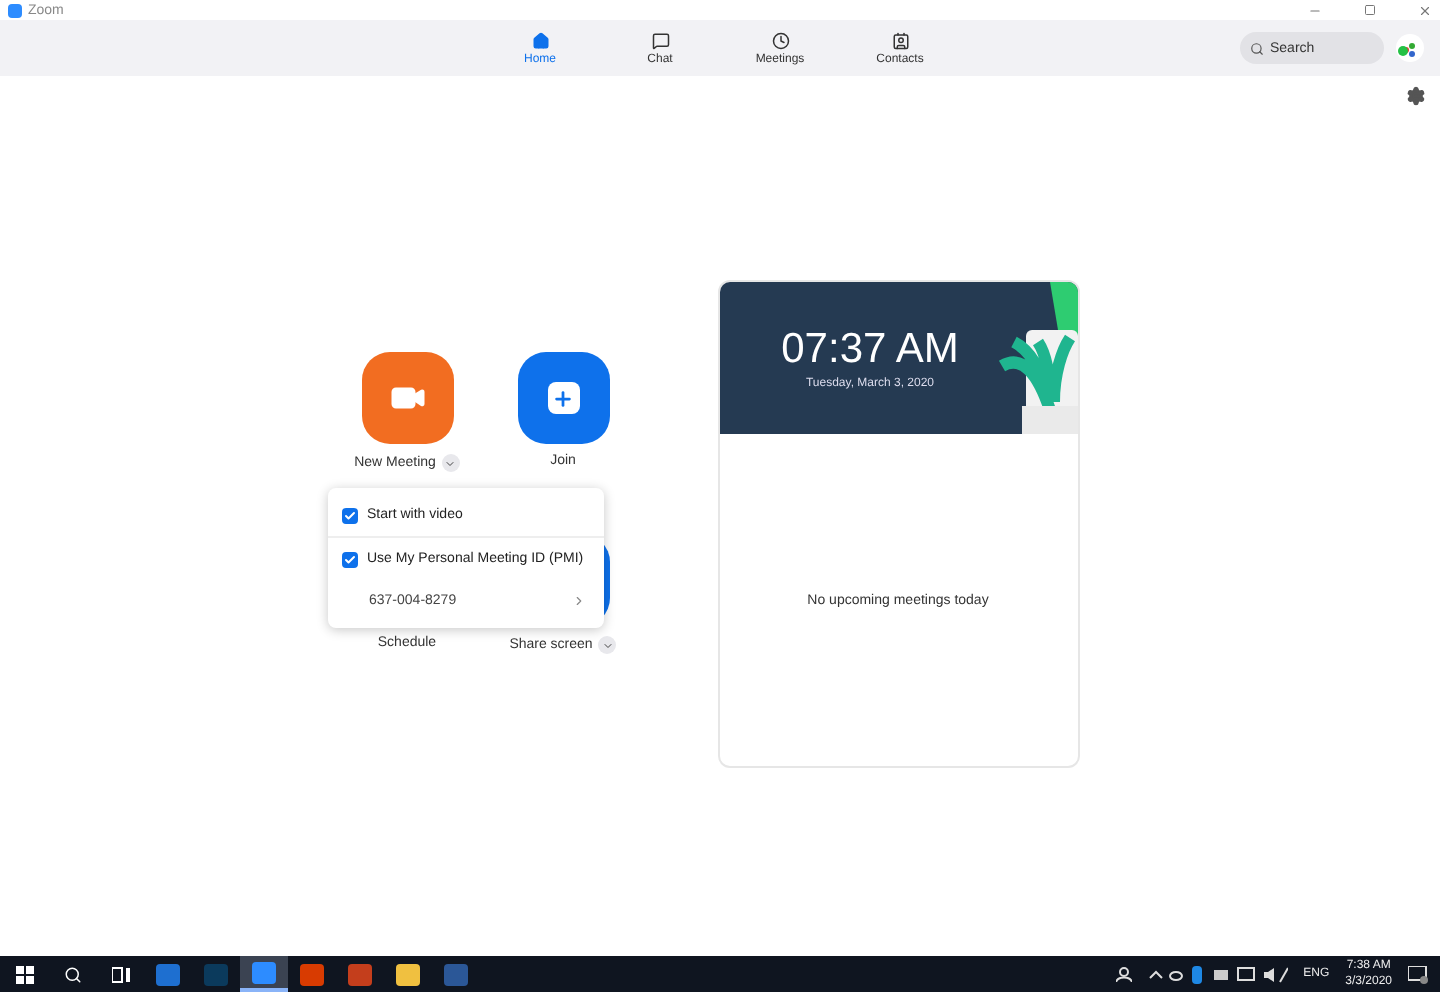 This screenshot has width=1440, height=992. What do you see at coordinates (1217, 974) in the screenshot?
I see `tray-icons-drawing` at bounding box center [1217, 974].